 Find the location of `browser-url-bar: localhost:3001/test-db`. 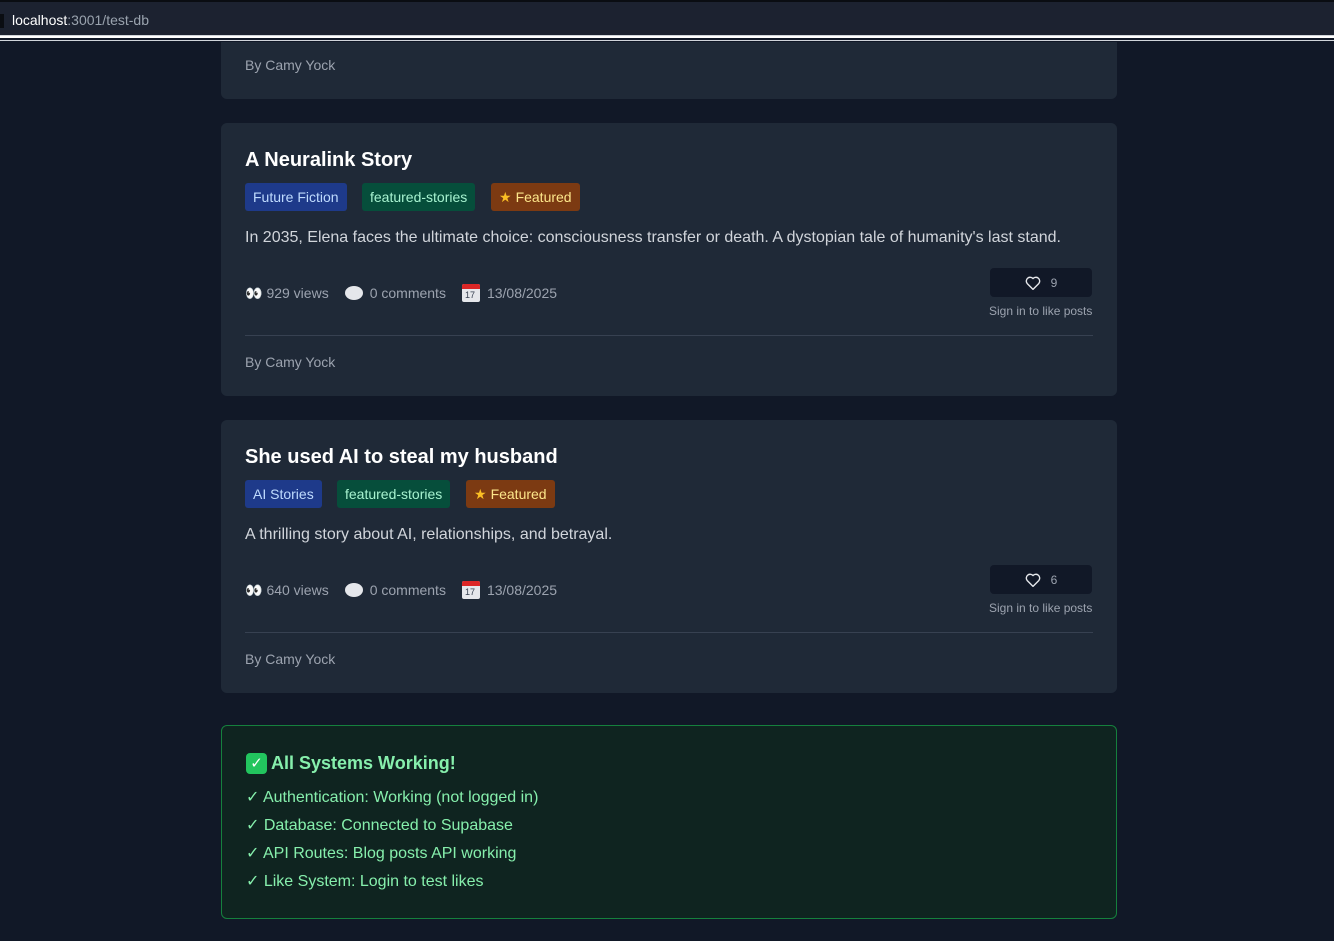

browser-url-bar: localhost:3001/test-db is located at coordinates (667, 18).